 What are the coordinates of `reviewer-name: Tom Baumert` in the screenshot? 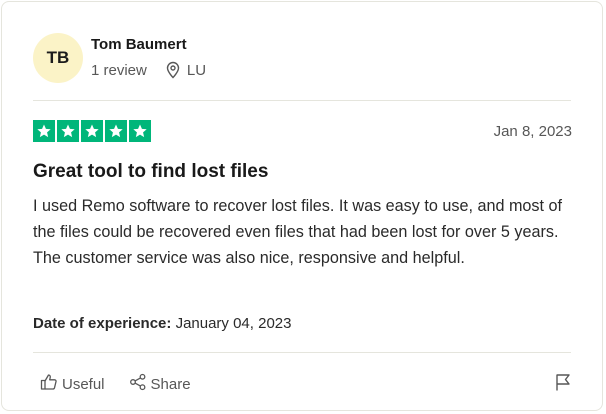 It's located at (139, 44).